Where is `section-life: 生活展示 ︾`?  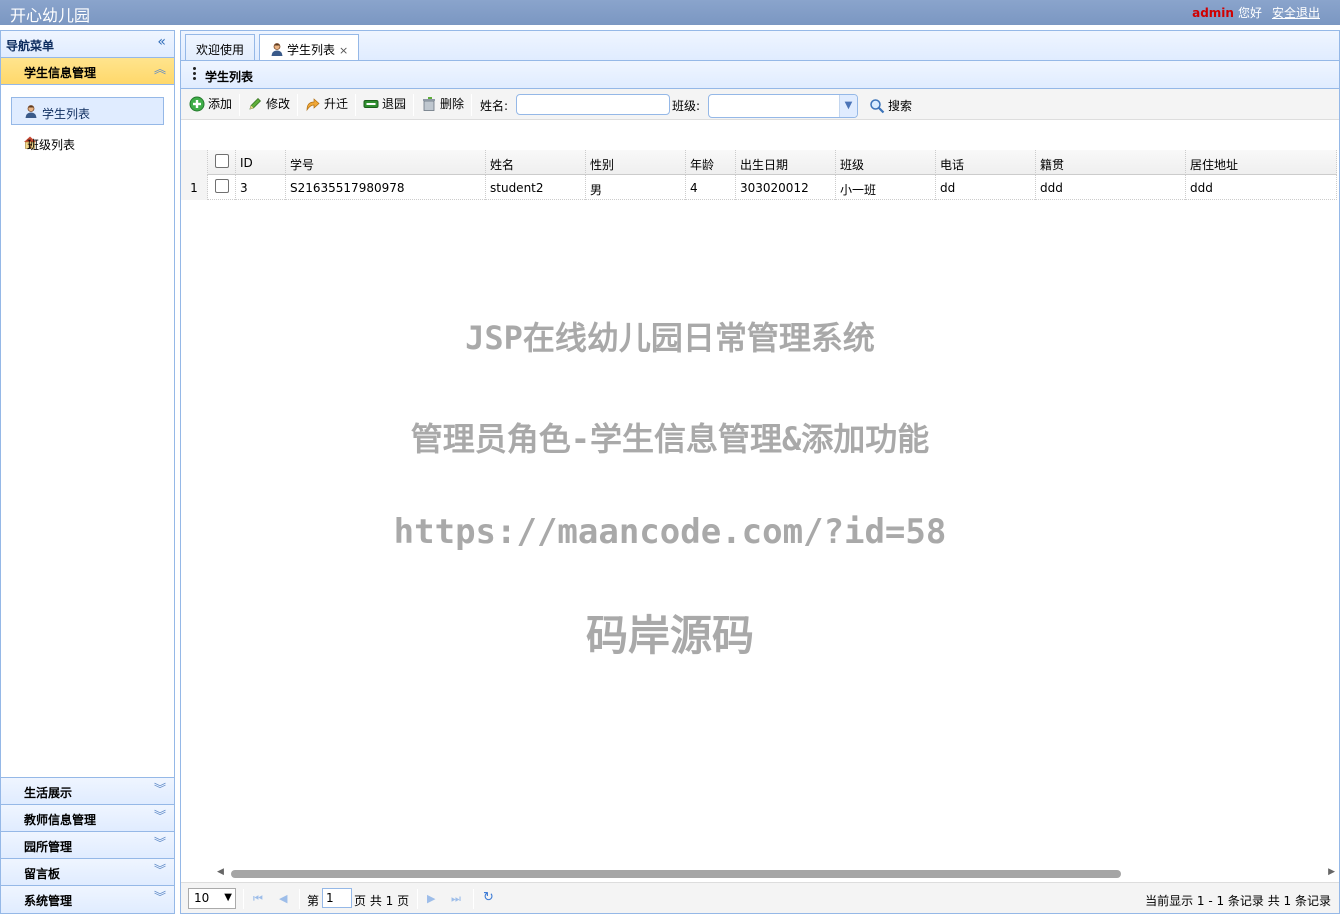 section-life: 生活展示 ︾ is located at coordinates (87, 791).